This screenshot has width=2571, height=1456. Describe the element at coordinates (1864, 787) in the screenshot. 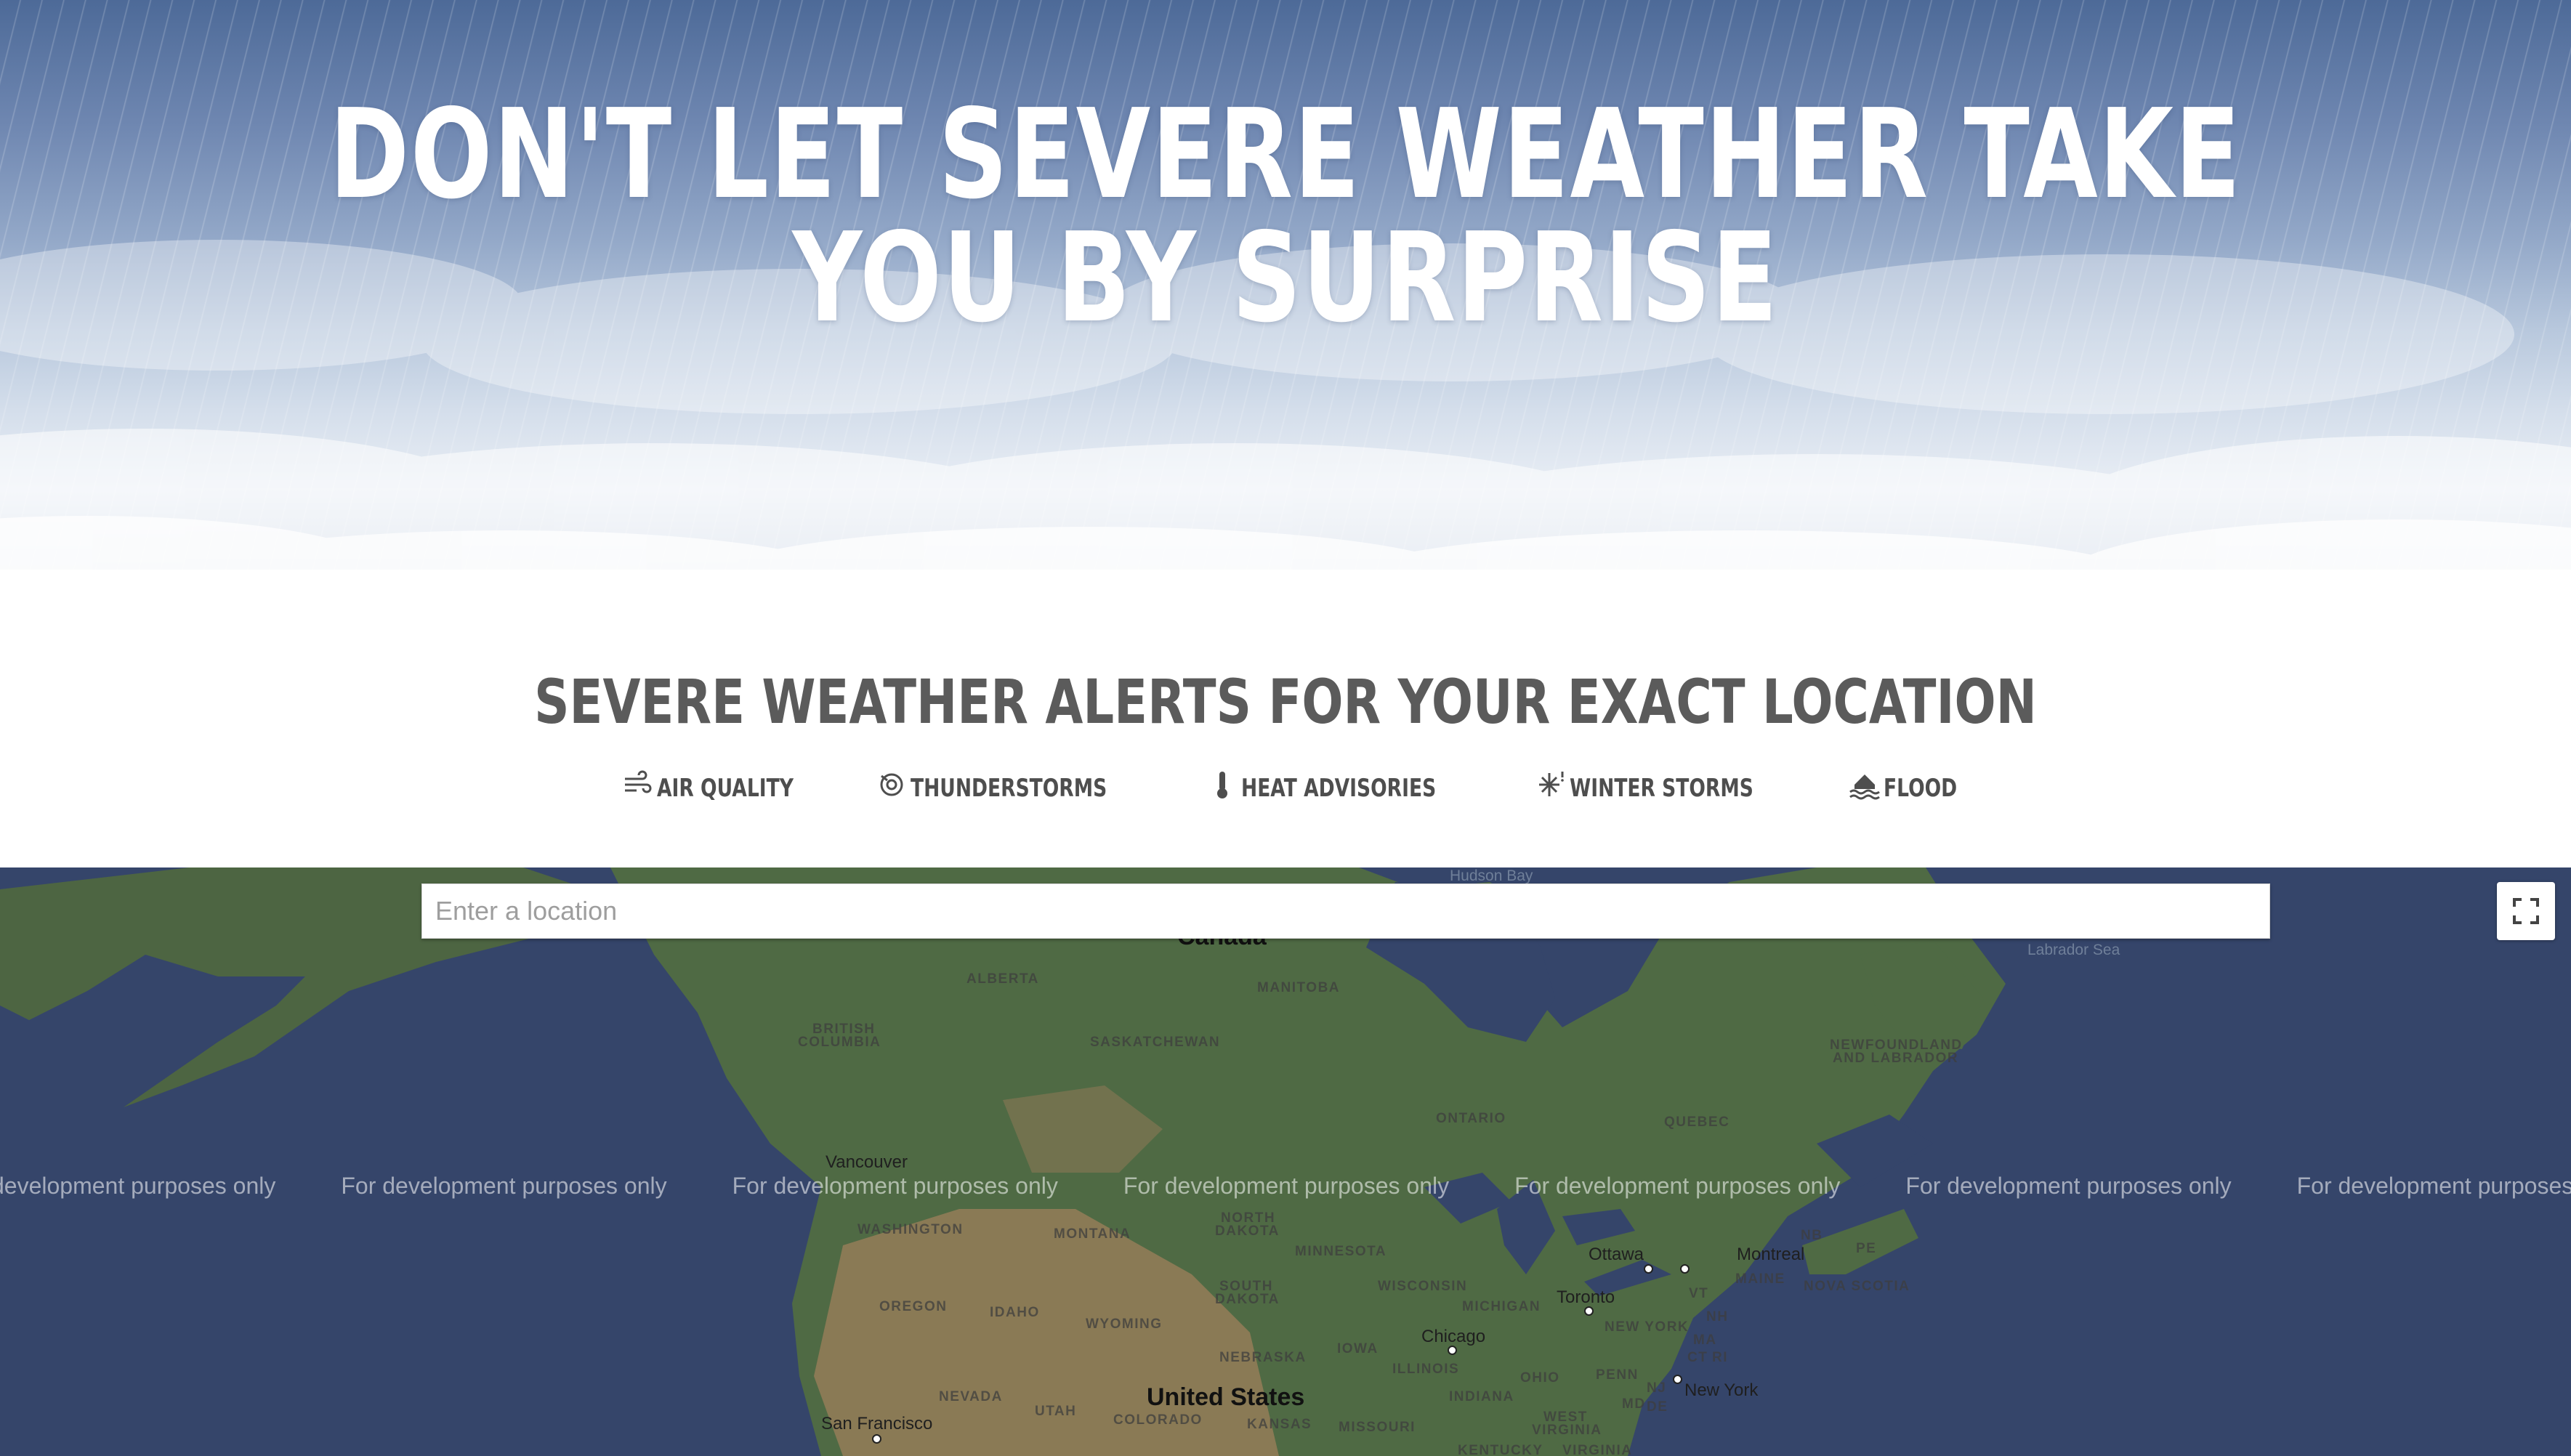

I see `flood-icon` at that location.